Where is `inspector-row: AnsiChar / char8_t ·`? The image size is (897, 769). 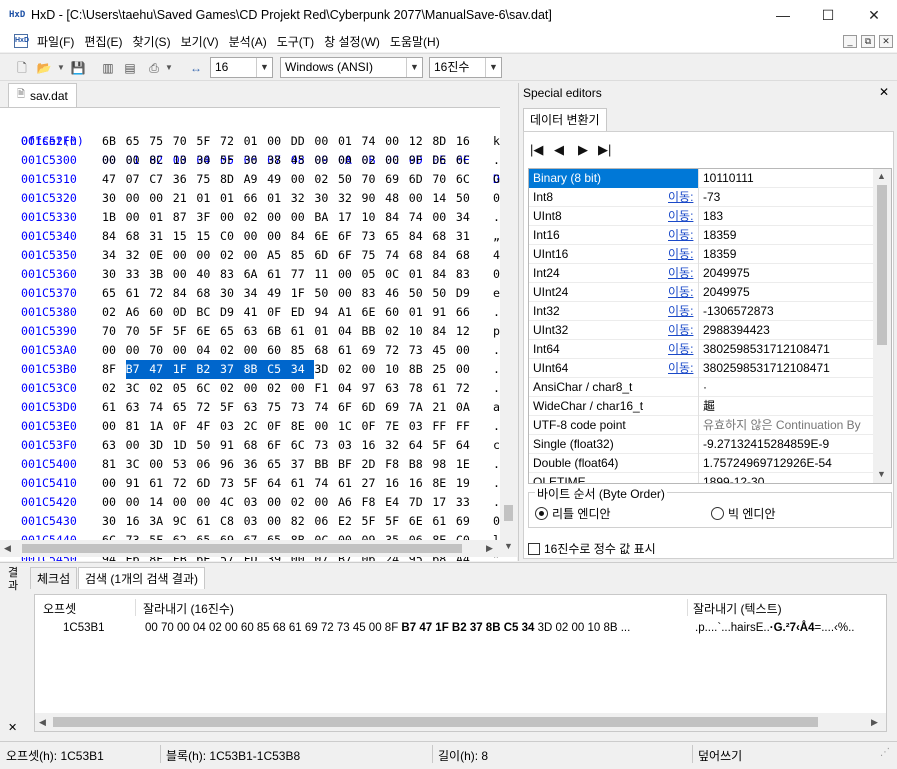
inspector-row: AnsiChar / char8_t · is located at coordinates (701, 387).